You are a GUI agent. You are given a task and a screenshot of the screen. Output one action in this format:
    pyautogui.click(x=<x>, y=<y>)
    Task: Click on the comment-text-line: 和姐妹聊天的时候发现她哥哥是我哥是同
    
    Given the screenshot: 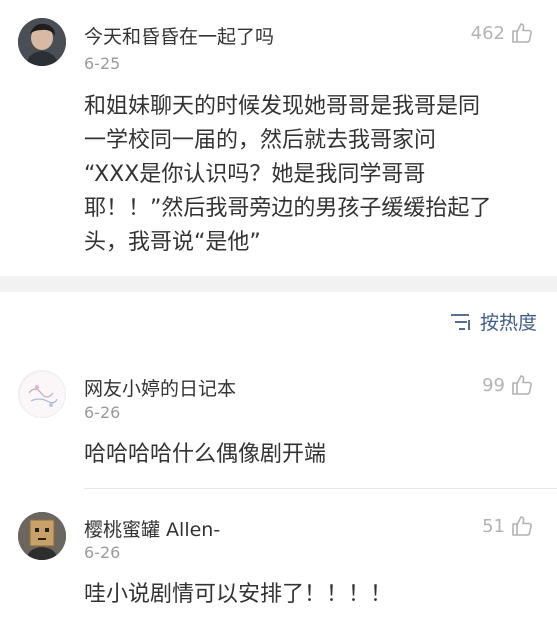 What is the action you would take?
    pyautogui.click(x=282, y=106)
    